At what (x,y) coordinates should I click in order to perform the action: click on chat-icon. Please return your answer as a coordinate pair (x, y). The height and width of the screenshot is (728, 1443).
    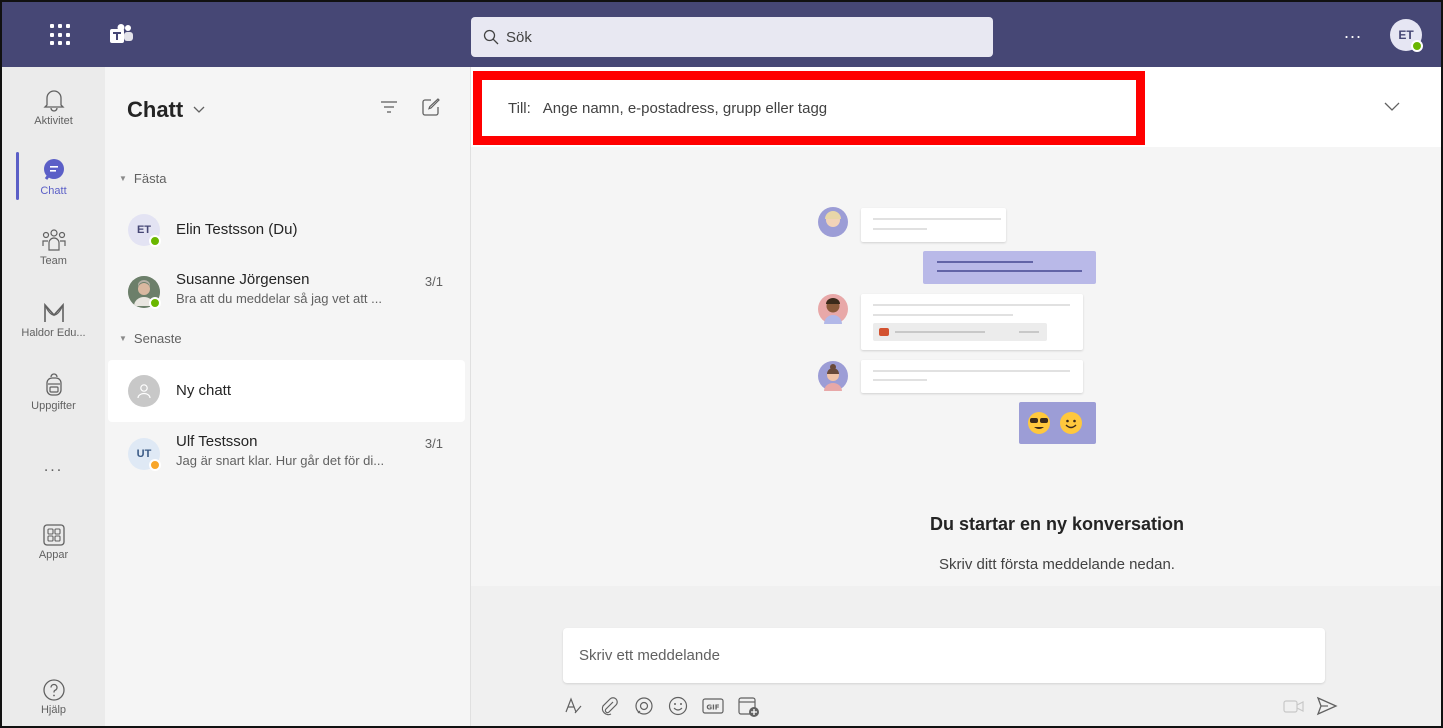
    Looking at the image, I should click on (53, 169).